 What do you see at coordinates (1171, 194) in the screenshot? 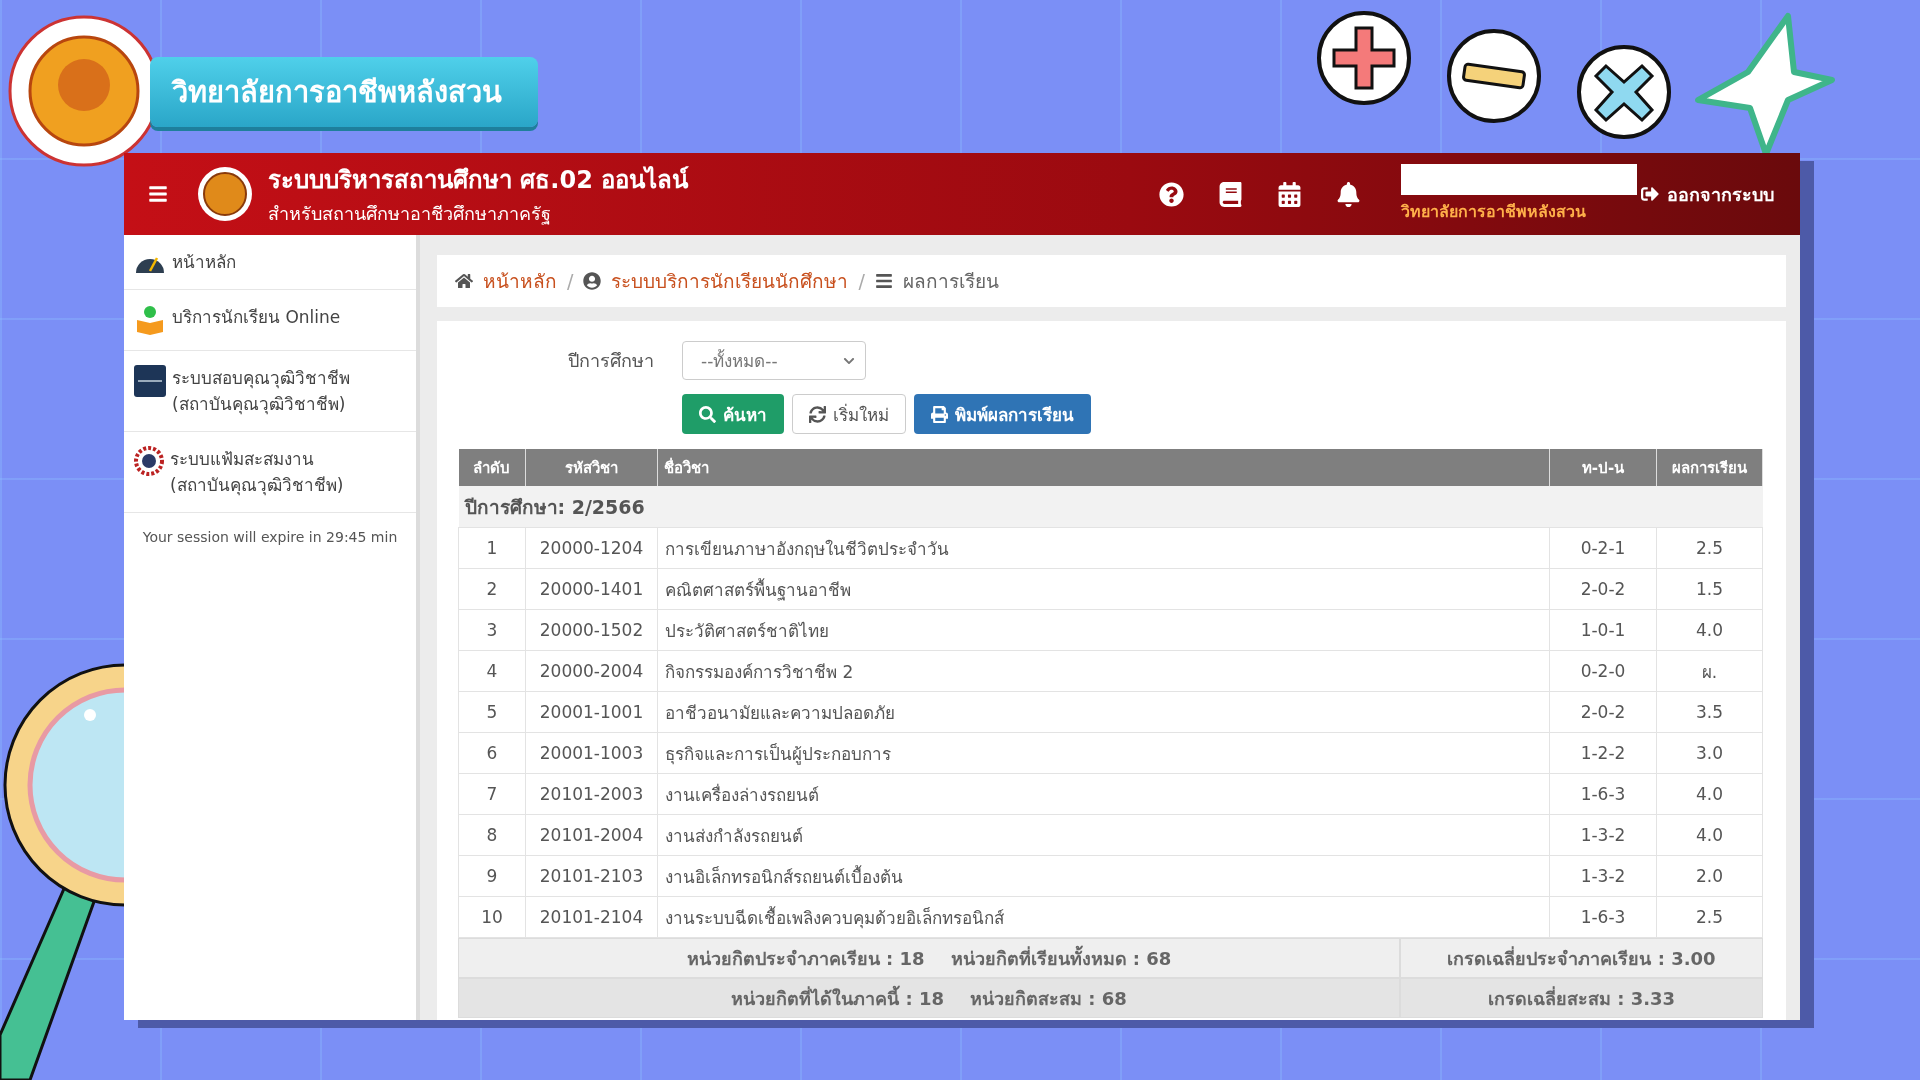
I see `help-icon` at bounding box center [1171, 194].